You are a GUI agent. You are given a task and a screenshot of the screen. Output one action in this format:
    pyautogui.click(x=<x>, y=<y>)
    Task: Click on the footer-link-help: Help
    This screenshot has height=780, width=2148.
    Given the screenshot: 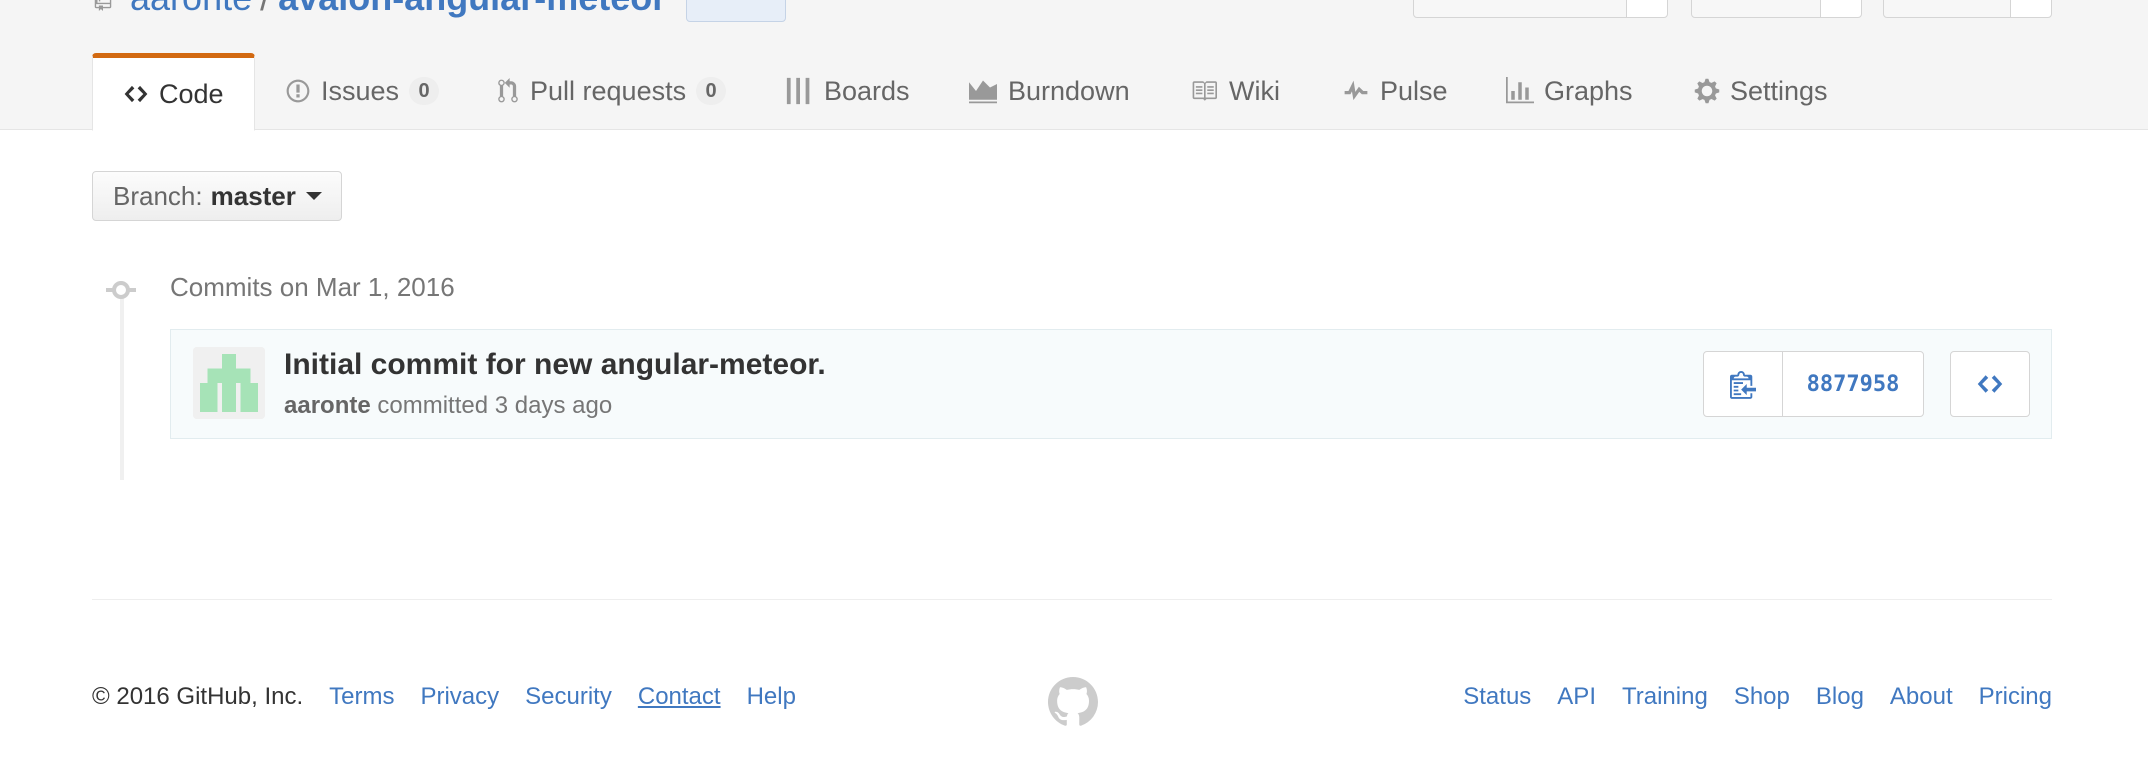 What is the action you would take?
    pyautogui.click(x=771, y=697)
    